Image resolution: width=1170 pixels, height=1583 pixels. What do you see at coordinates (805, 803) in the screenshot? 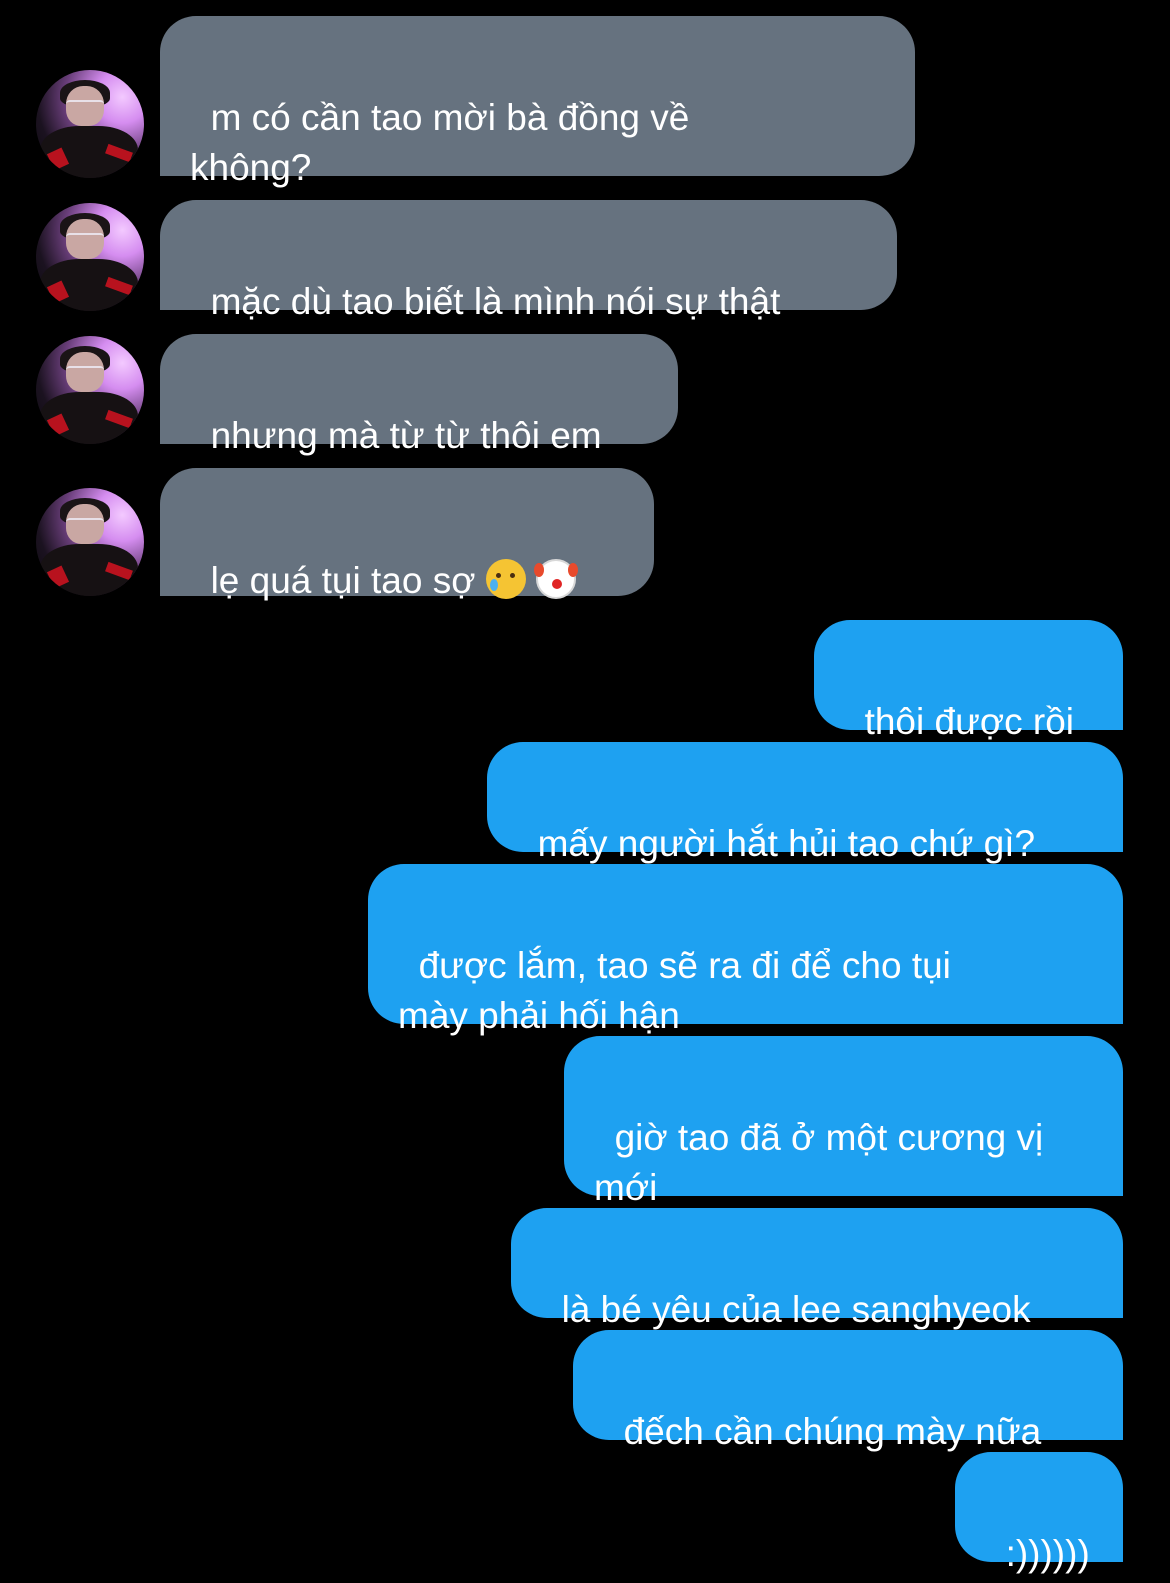
I see `outgoing-message: mấy người hắt hủi tao chứ gì?` at bounding box center [805, 803].